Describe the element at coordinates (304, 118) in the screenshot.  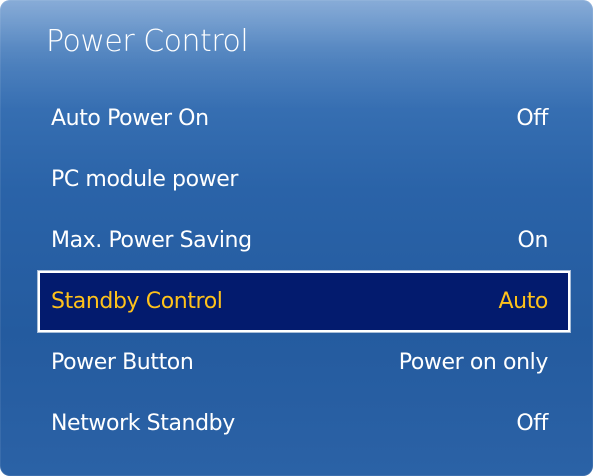
I see `menu-item-auto-power-on: Auto Power On Off` at that location.